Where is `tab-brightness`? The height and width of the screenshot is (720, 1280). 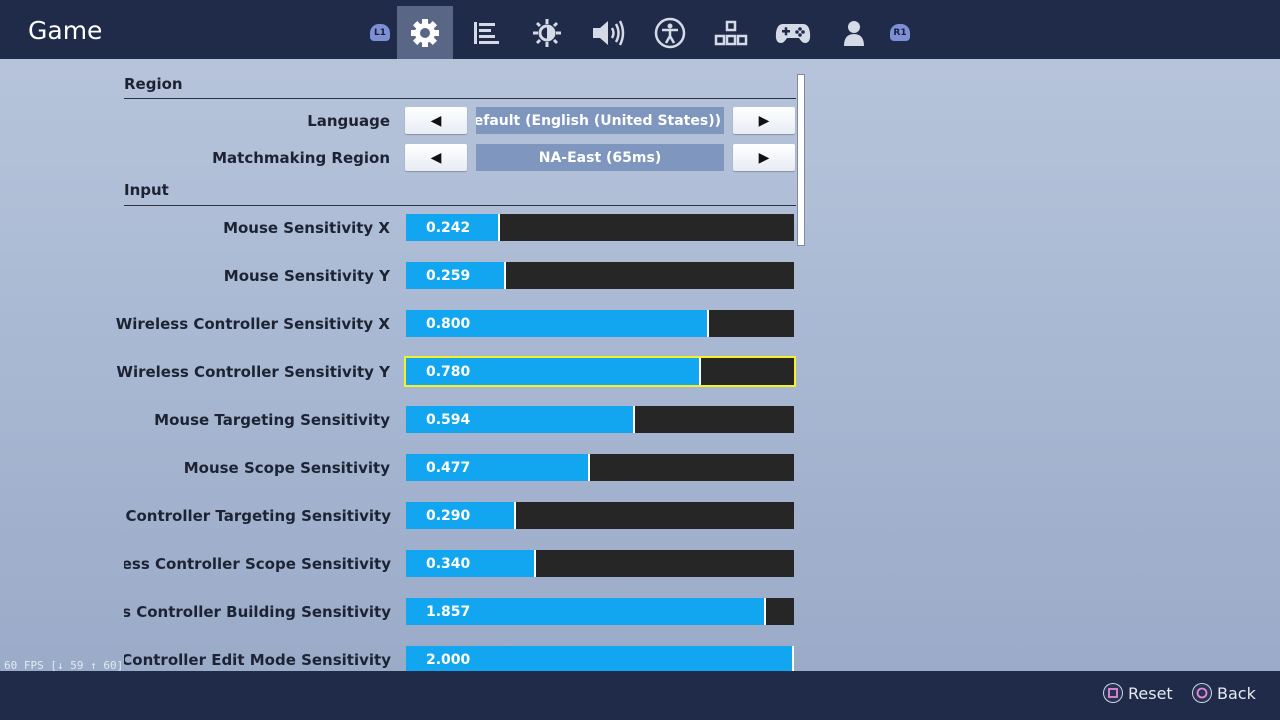
tab-brightness is located at coordinates (547, 32).